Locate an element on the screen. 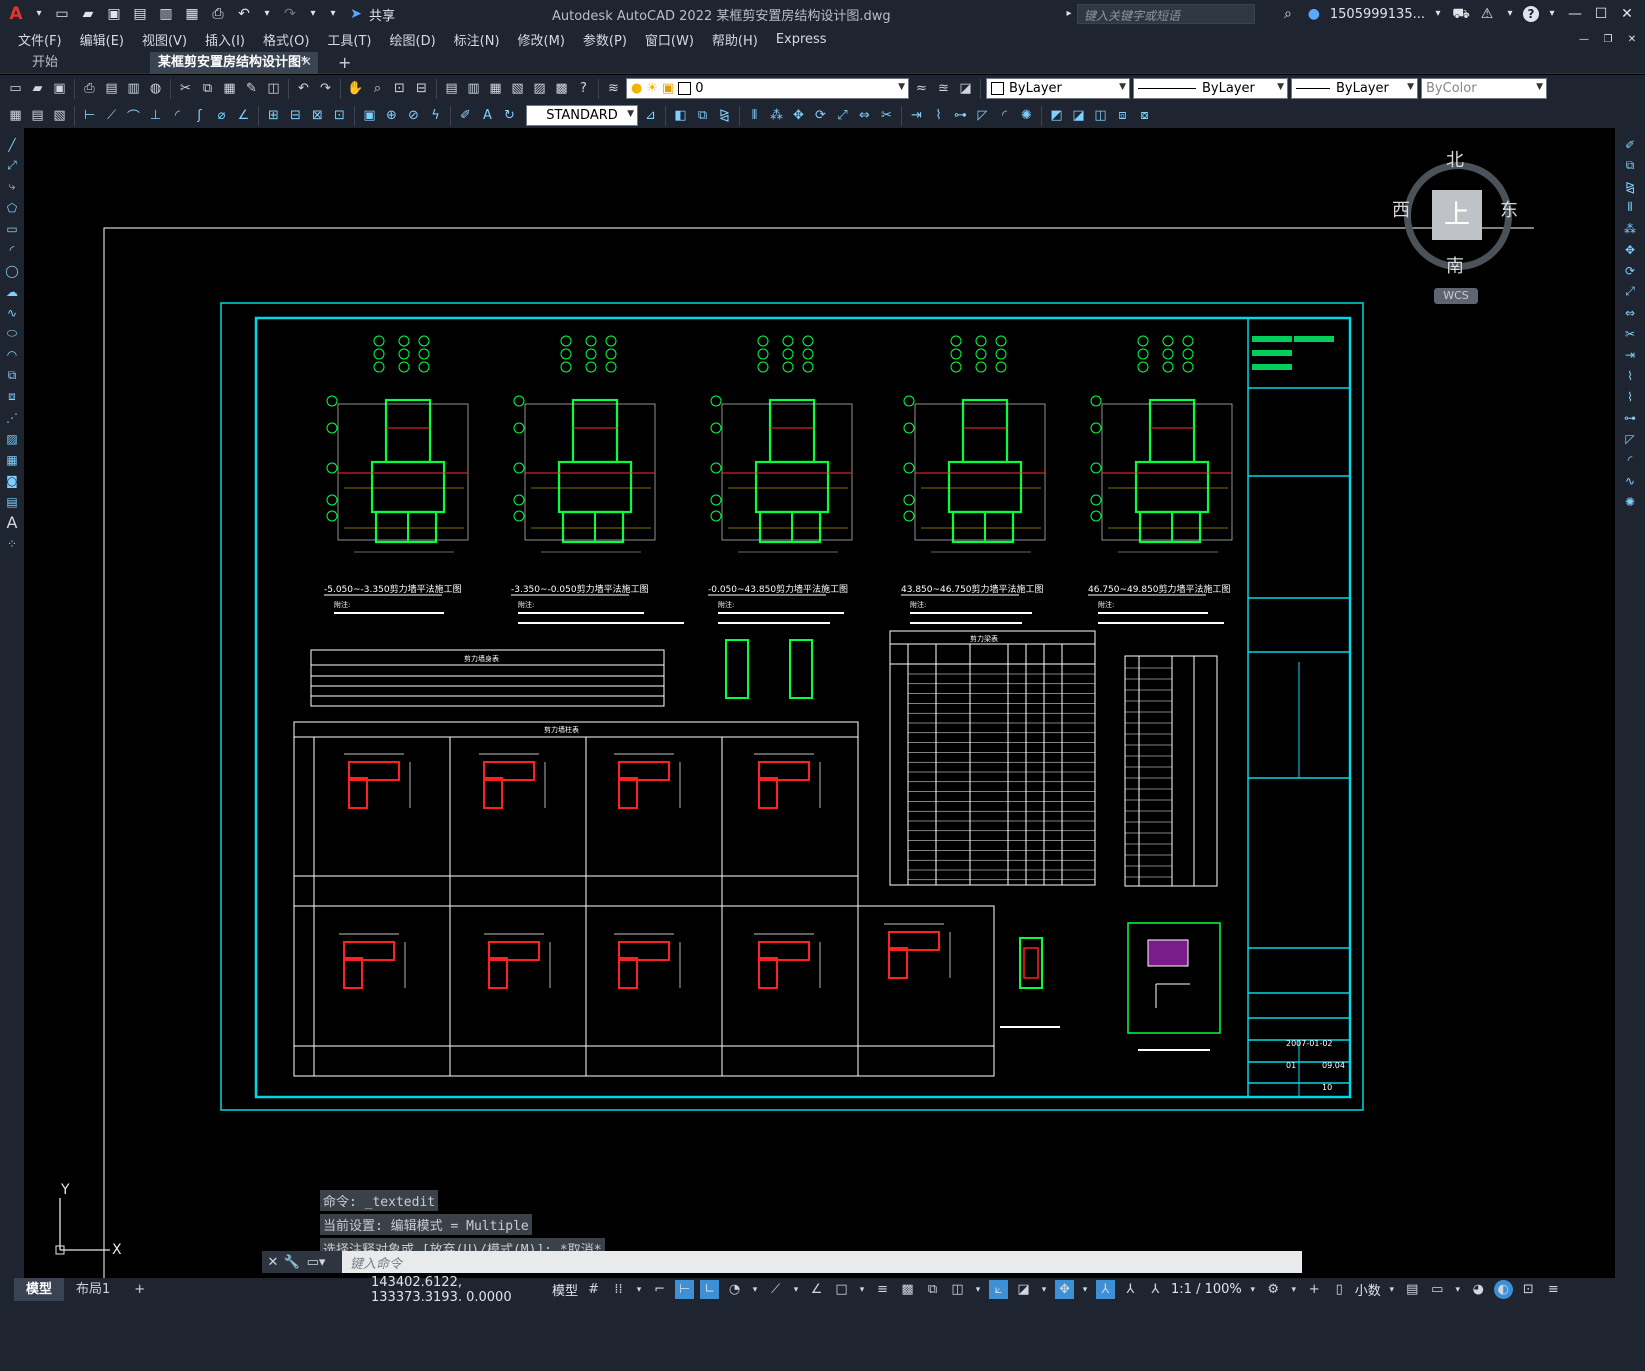 The height and width of the screenshot is (1371, 1645). dimedit-icon: ✐ is located at coordinates (465, 115).